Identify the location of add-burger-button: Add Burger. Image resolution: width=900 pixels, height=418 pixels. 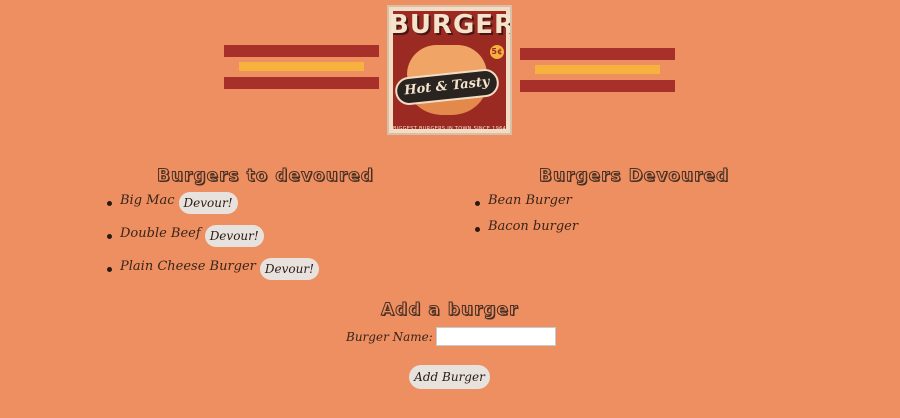
(449, 377).